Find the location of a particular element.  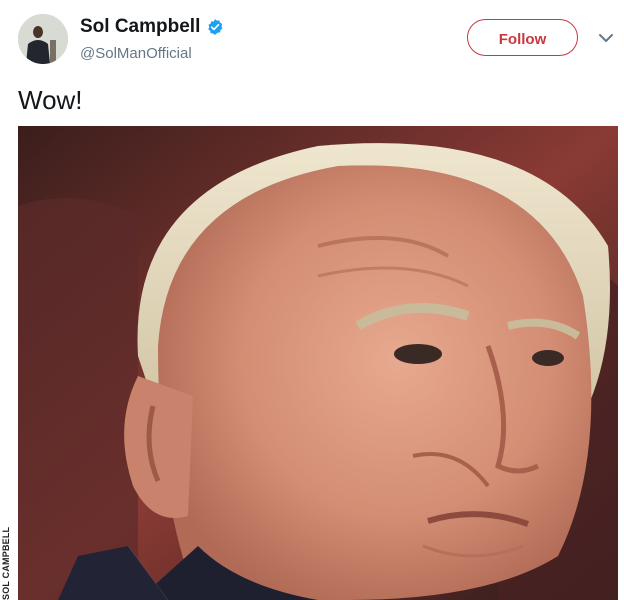

avatar-photo is located at coordinates (43, 39).